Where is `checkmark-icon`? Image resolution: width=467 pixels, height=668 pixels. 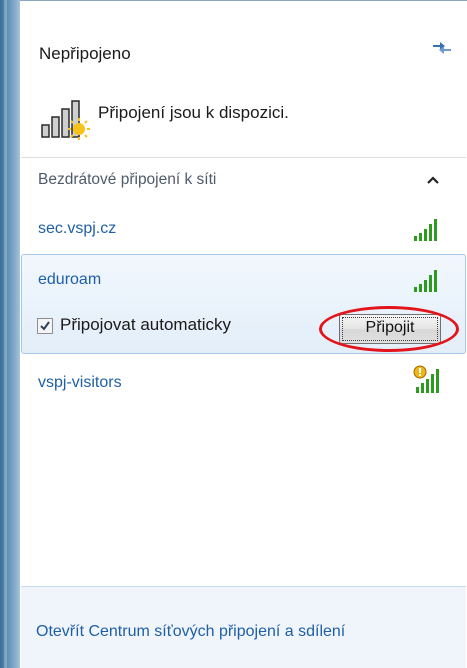 checkmark-icon is located at coordinates (45, 326).